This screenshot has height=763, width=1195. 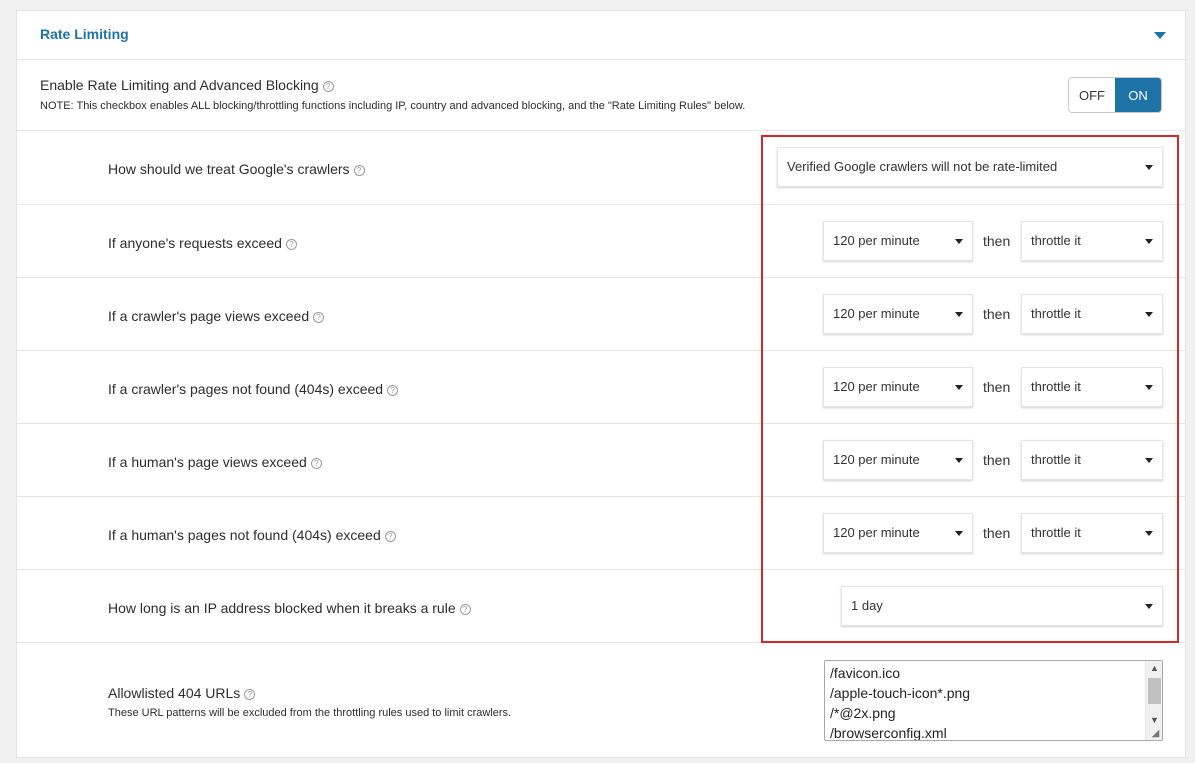 I want to click on panel-header: Rate Limiting, so click(x=601, y=35).